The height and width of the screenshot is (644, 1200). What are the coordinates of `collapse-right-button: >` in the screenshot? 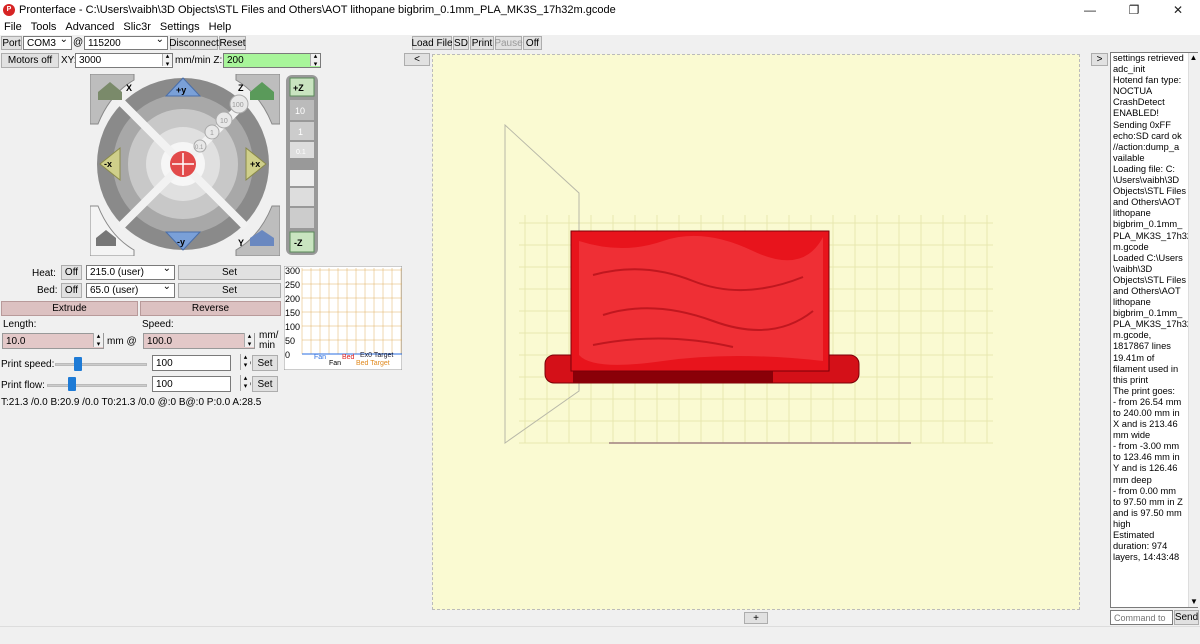 It's located at (1099, 59).